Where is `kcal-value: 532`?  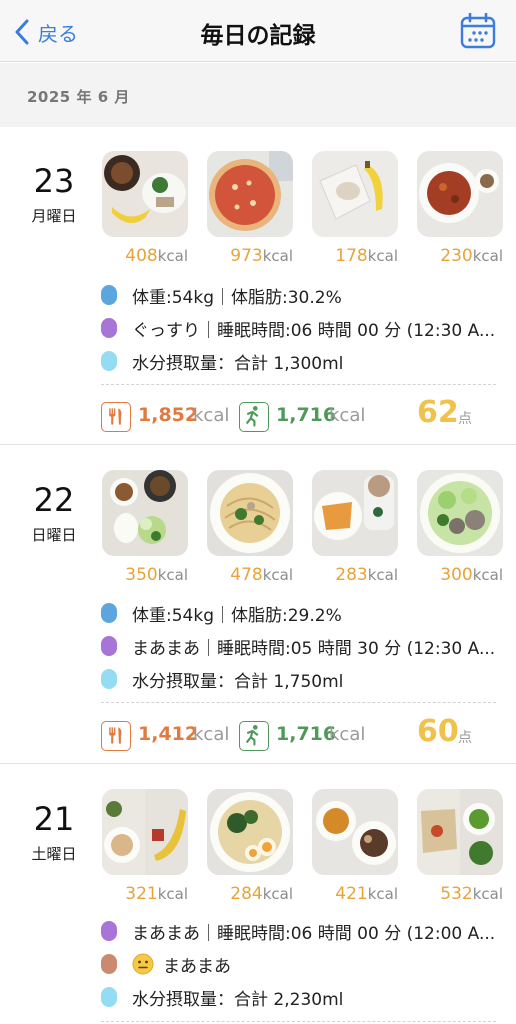 kcal-value: 532 is located at coordinates (456, 894).